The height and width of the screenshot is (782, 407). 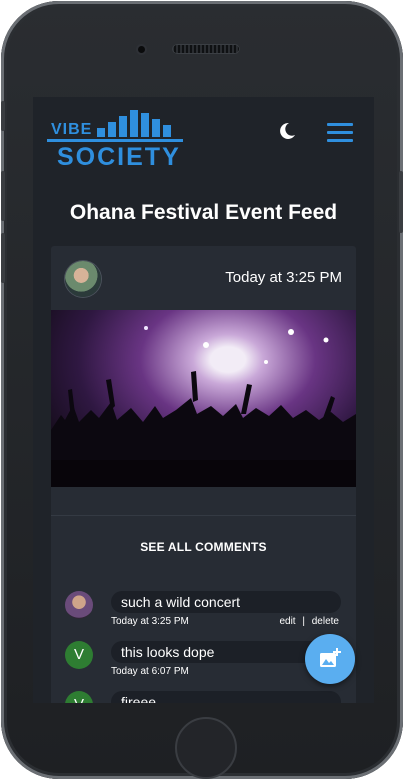 I want to click on side-button-volume-down, so click(x=3, y=258).